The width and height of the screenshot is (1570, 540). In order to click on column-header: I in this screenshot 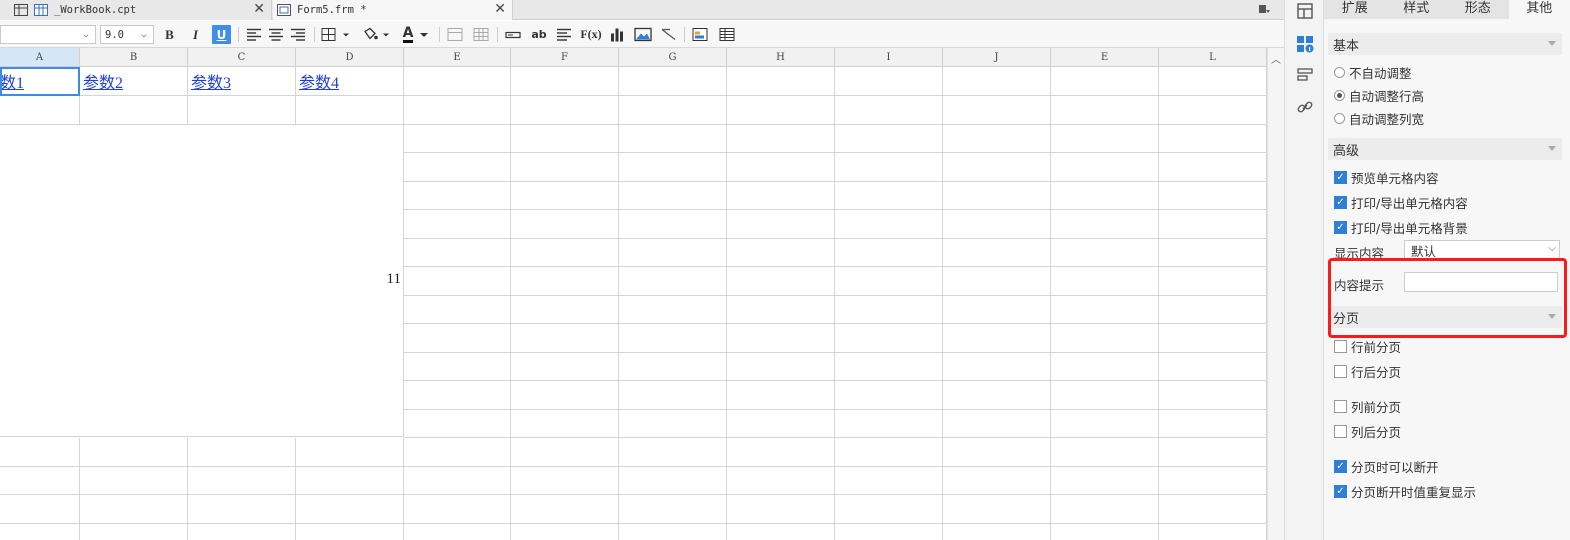, I will do `click(889, 57)`.